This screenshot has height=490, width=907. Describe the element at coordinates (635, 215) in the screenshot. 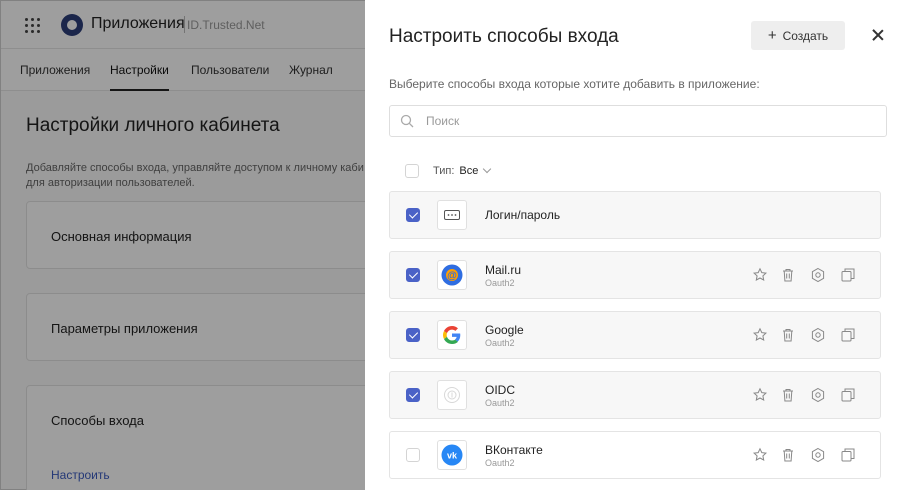

I see `list-item-password: Логин/пароль` at that location.